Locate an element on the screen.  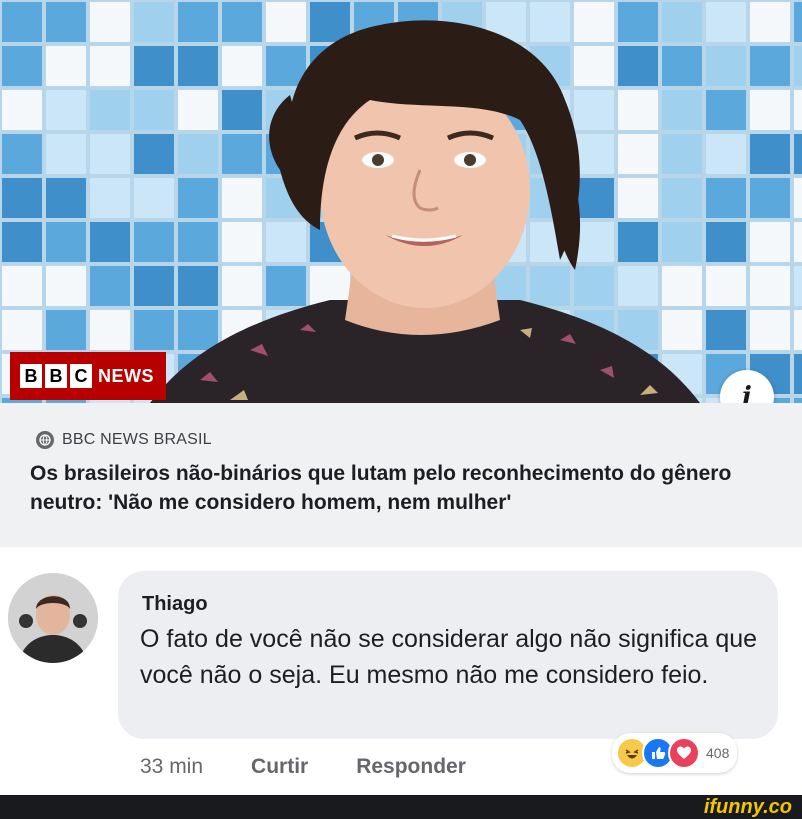
watermark-bar: ifunny.co is located at coordinates (401, 807).